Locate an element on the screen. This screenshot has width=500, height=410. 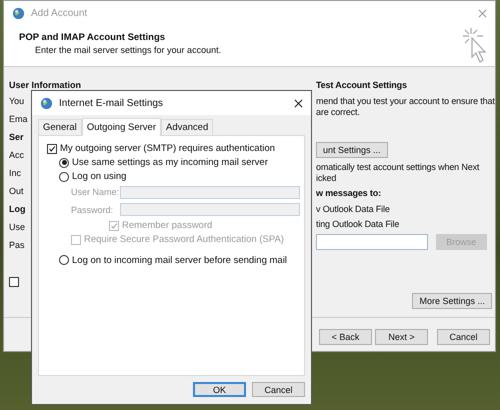
window-title: Internet E-mail Settings is located at coordinates (111, 103).